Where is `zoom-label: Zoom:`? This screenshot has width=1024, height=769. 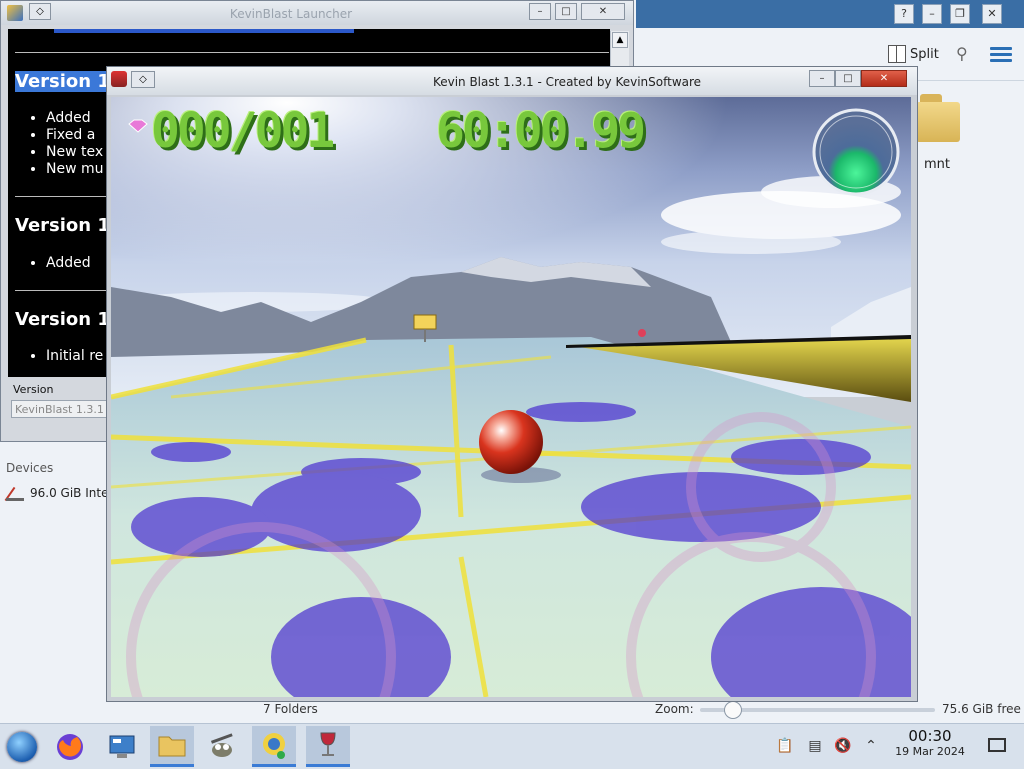
zoom-label: Zoom: is located at coordinates (674, 709).